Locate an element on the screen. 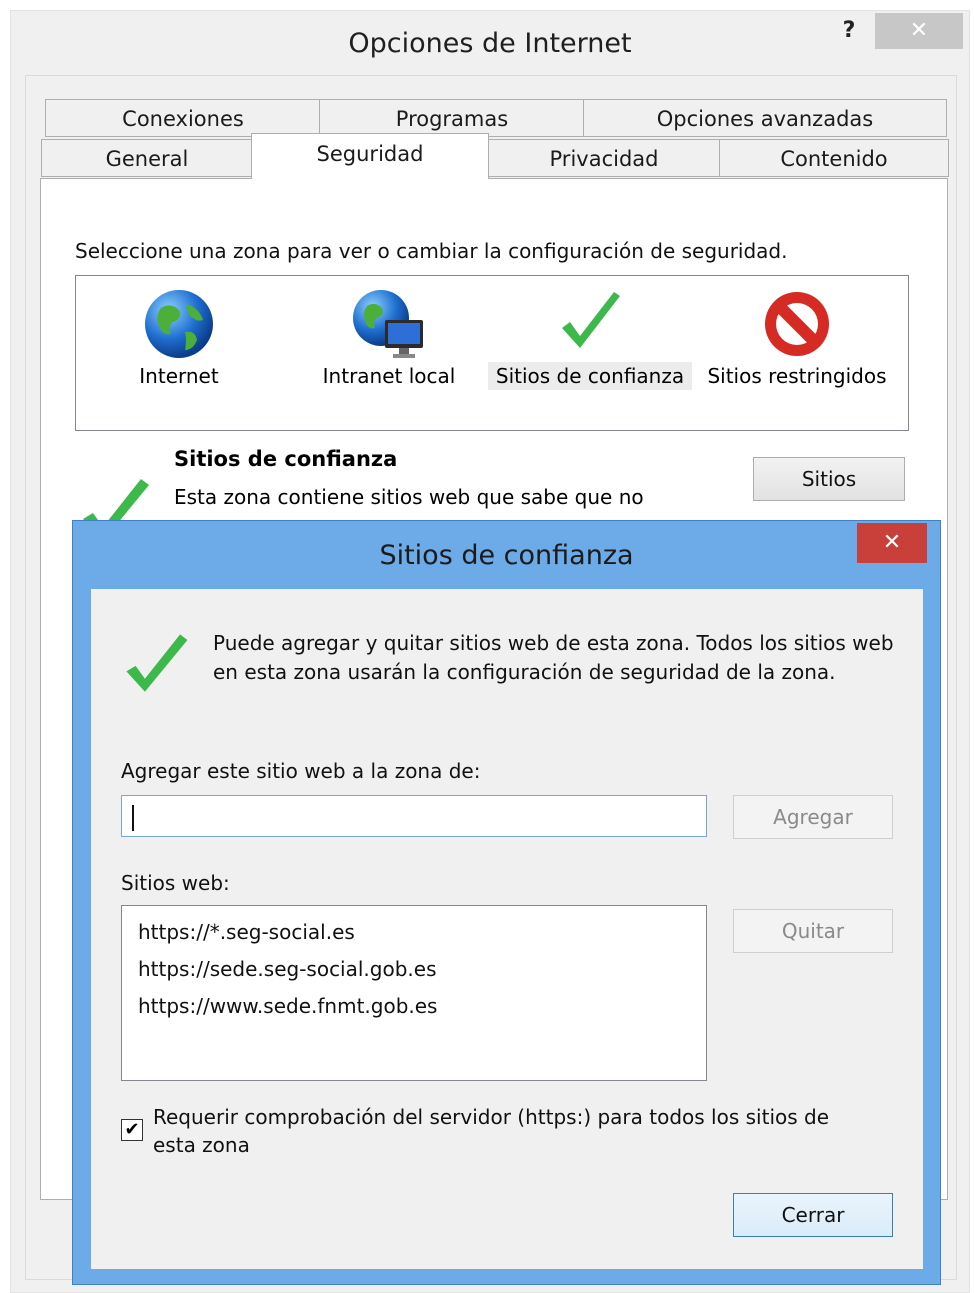 Image resolution: width=974 pixels, height=1293 pixels. dialog-close-button: ✕ is located at coordinates (892, 543).